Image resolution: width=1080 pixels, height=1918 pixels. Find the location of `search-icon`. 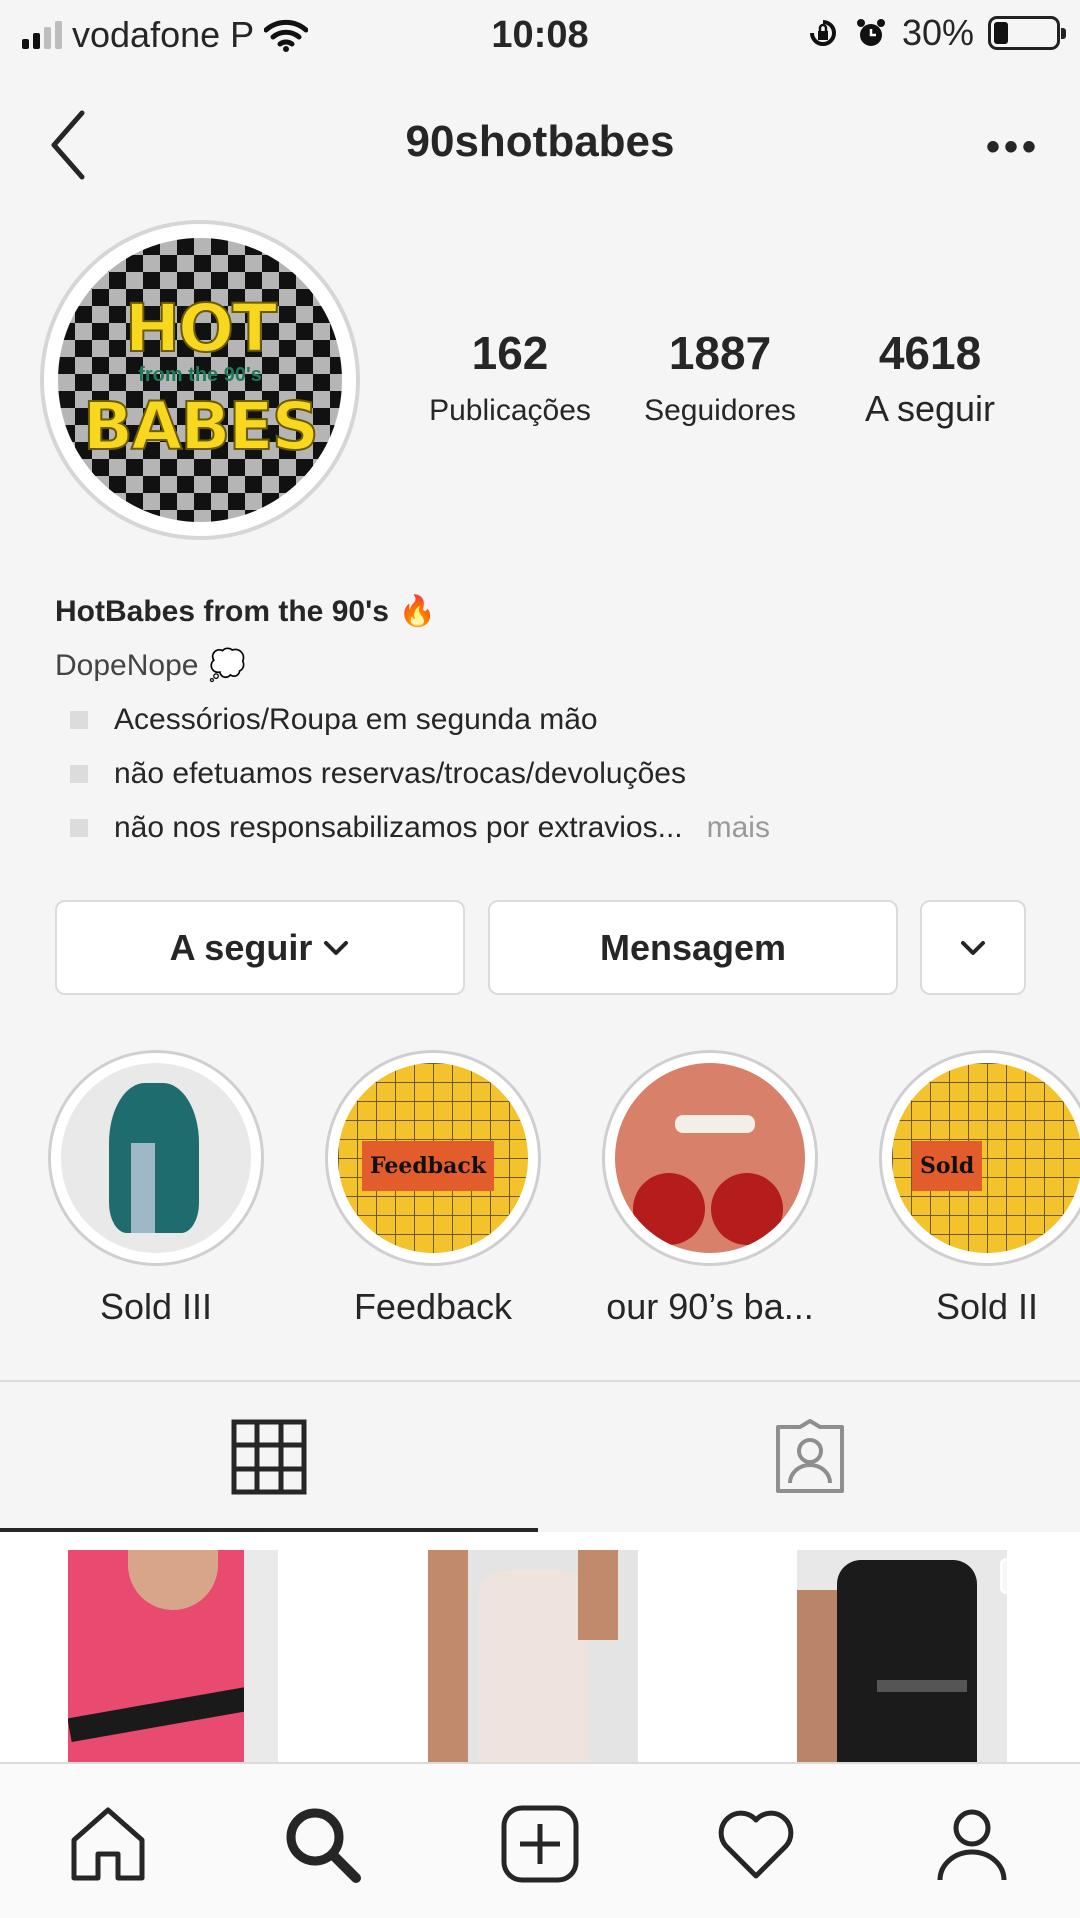

search-icon is located at coordinates (322, 1844).